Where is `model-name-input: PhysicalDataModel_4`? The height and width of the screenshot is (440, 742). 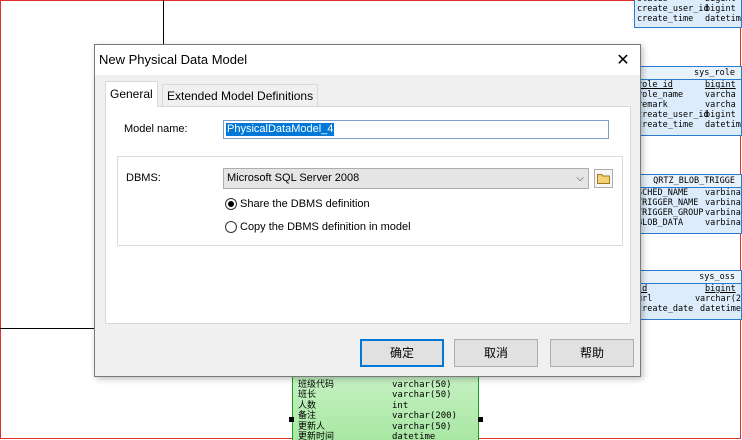
model-name-input: PhysicalDataModel_4 is located at coordinates (416, 129).